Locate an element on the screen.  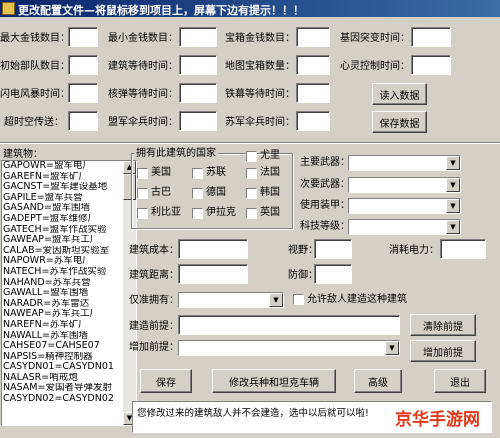
primary-weapon-select: ▼ is located at coordinates (404, 163).